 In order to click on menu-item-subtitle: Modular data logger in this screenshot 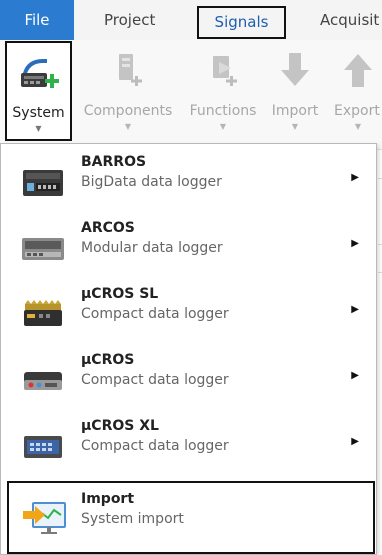, I will do `click(152, 248)`.